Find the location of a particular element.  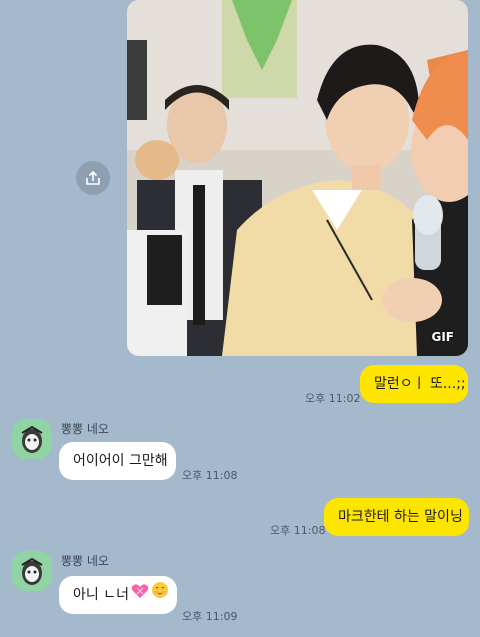

their-message-bubble: 어이어이 그만해 is located at coordinates (117, 461).